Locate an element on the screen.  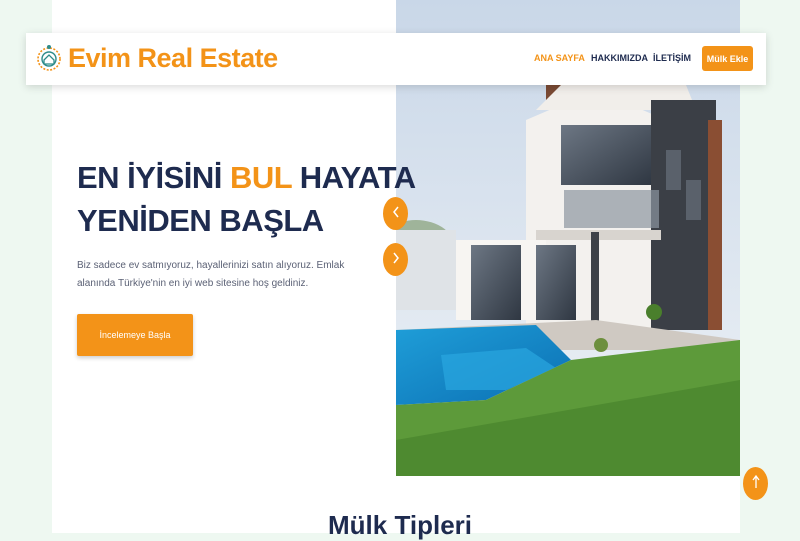
chevron-left-icon is located at coordinates (396, 213).